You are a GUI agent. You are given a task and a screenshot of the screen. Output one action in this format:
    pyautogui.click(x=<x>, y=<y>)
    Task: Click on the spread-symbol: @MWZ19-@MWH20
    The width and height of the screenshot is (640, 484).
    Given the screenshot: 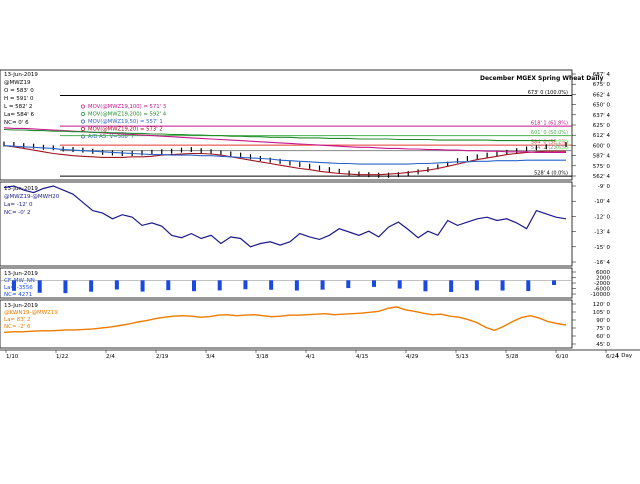 What is the action you would take?
    pyautogui.click(x=32, y=197)
    